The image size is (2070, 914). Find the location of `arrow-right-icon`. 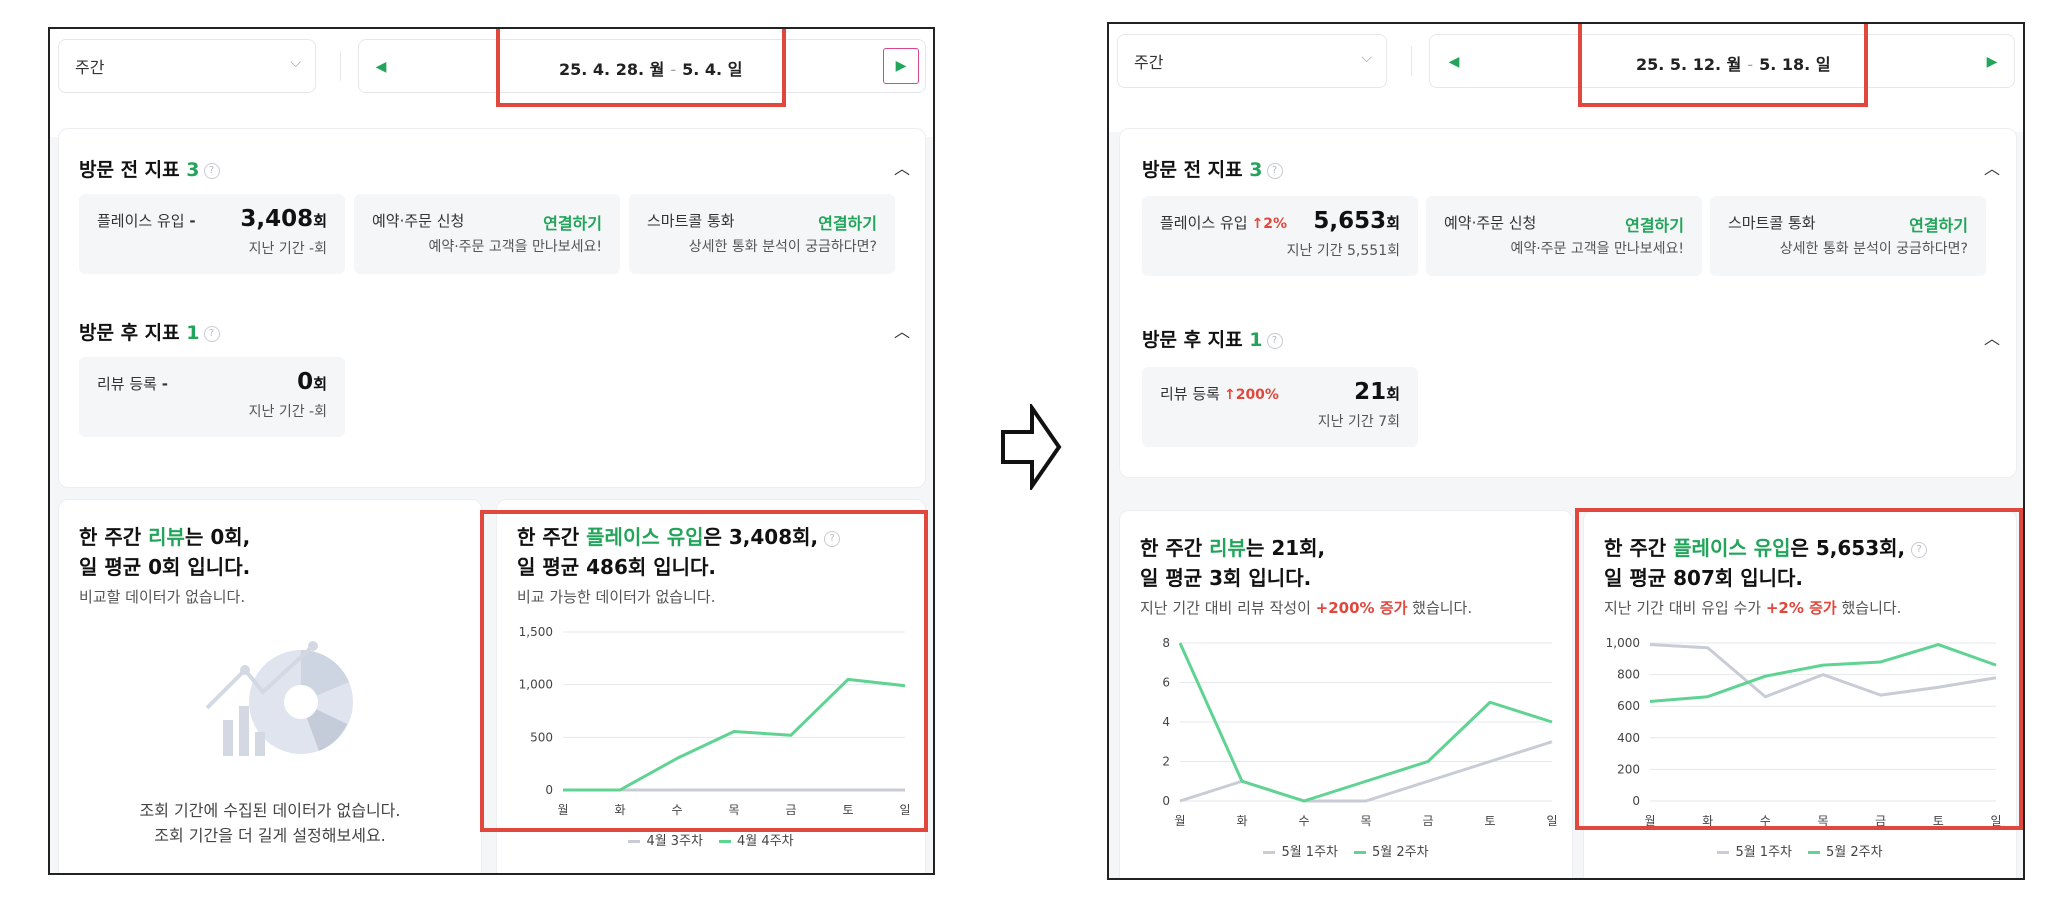

arrow-right-icon is located at coordinates (1031, 447).